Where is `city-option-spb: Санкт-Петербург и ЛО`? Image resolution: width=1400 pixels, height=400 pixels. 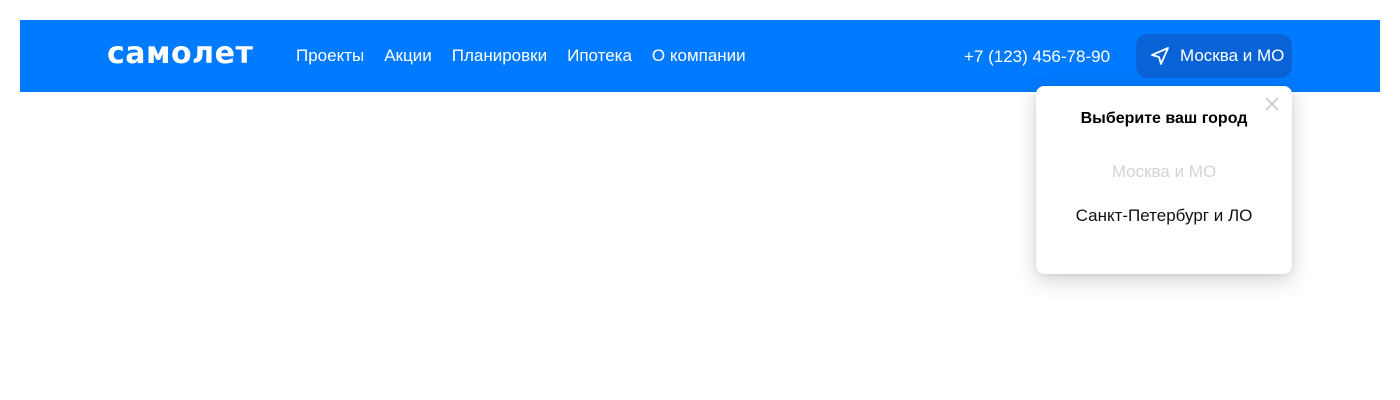
city-option-spb: Санкт-Петербург и ЛО is located at coordinates (1164, 216).